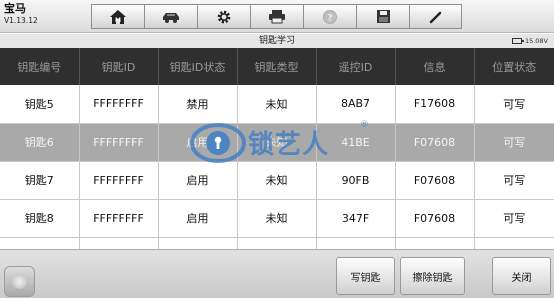 This screenshot has height=298, width=554. Describe the element at coordinates (119, 66) in the screenshot. I see `column-header: 钥匙ID` at that location.